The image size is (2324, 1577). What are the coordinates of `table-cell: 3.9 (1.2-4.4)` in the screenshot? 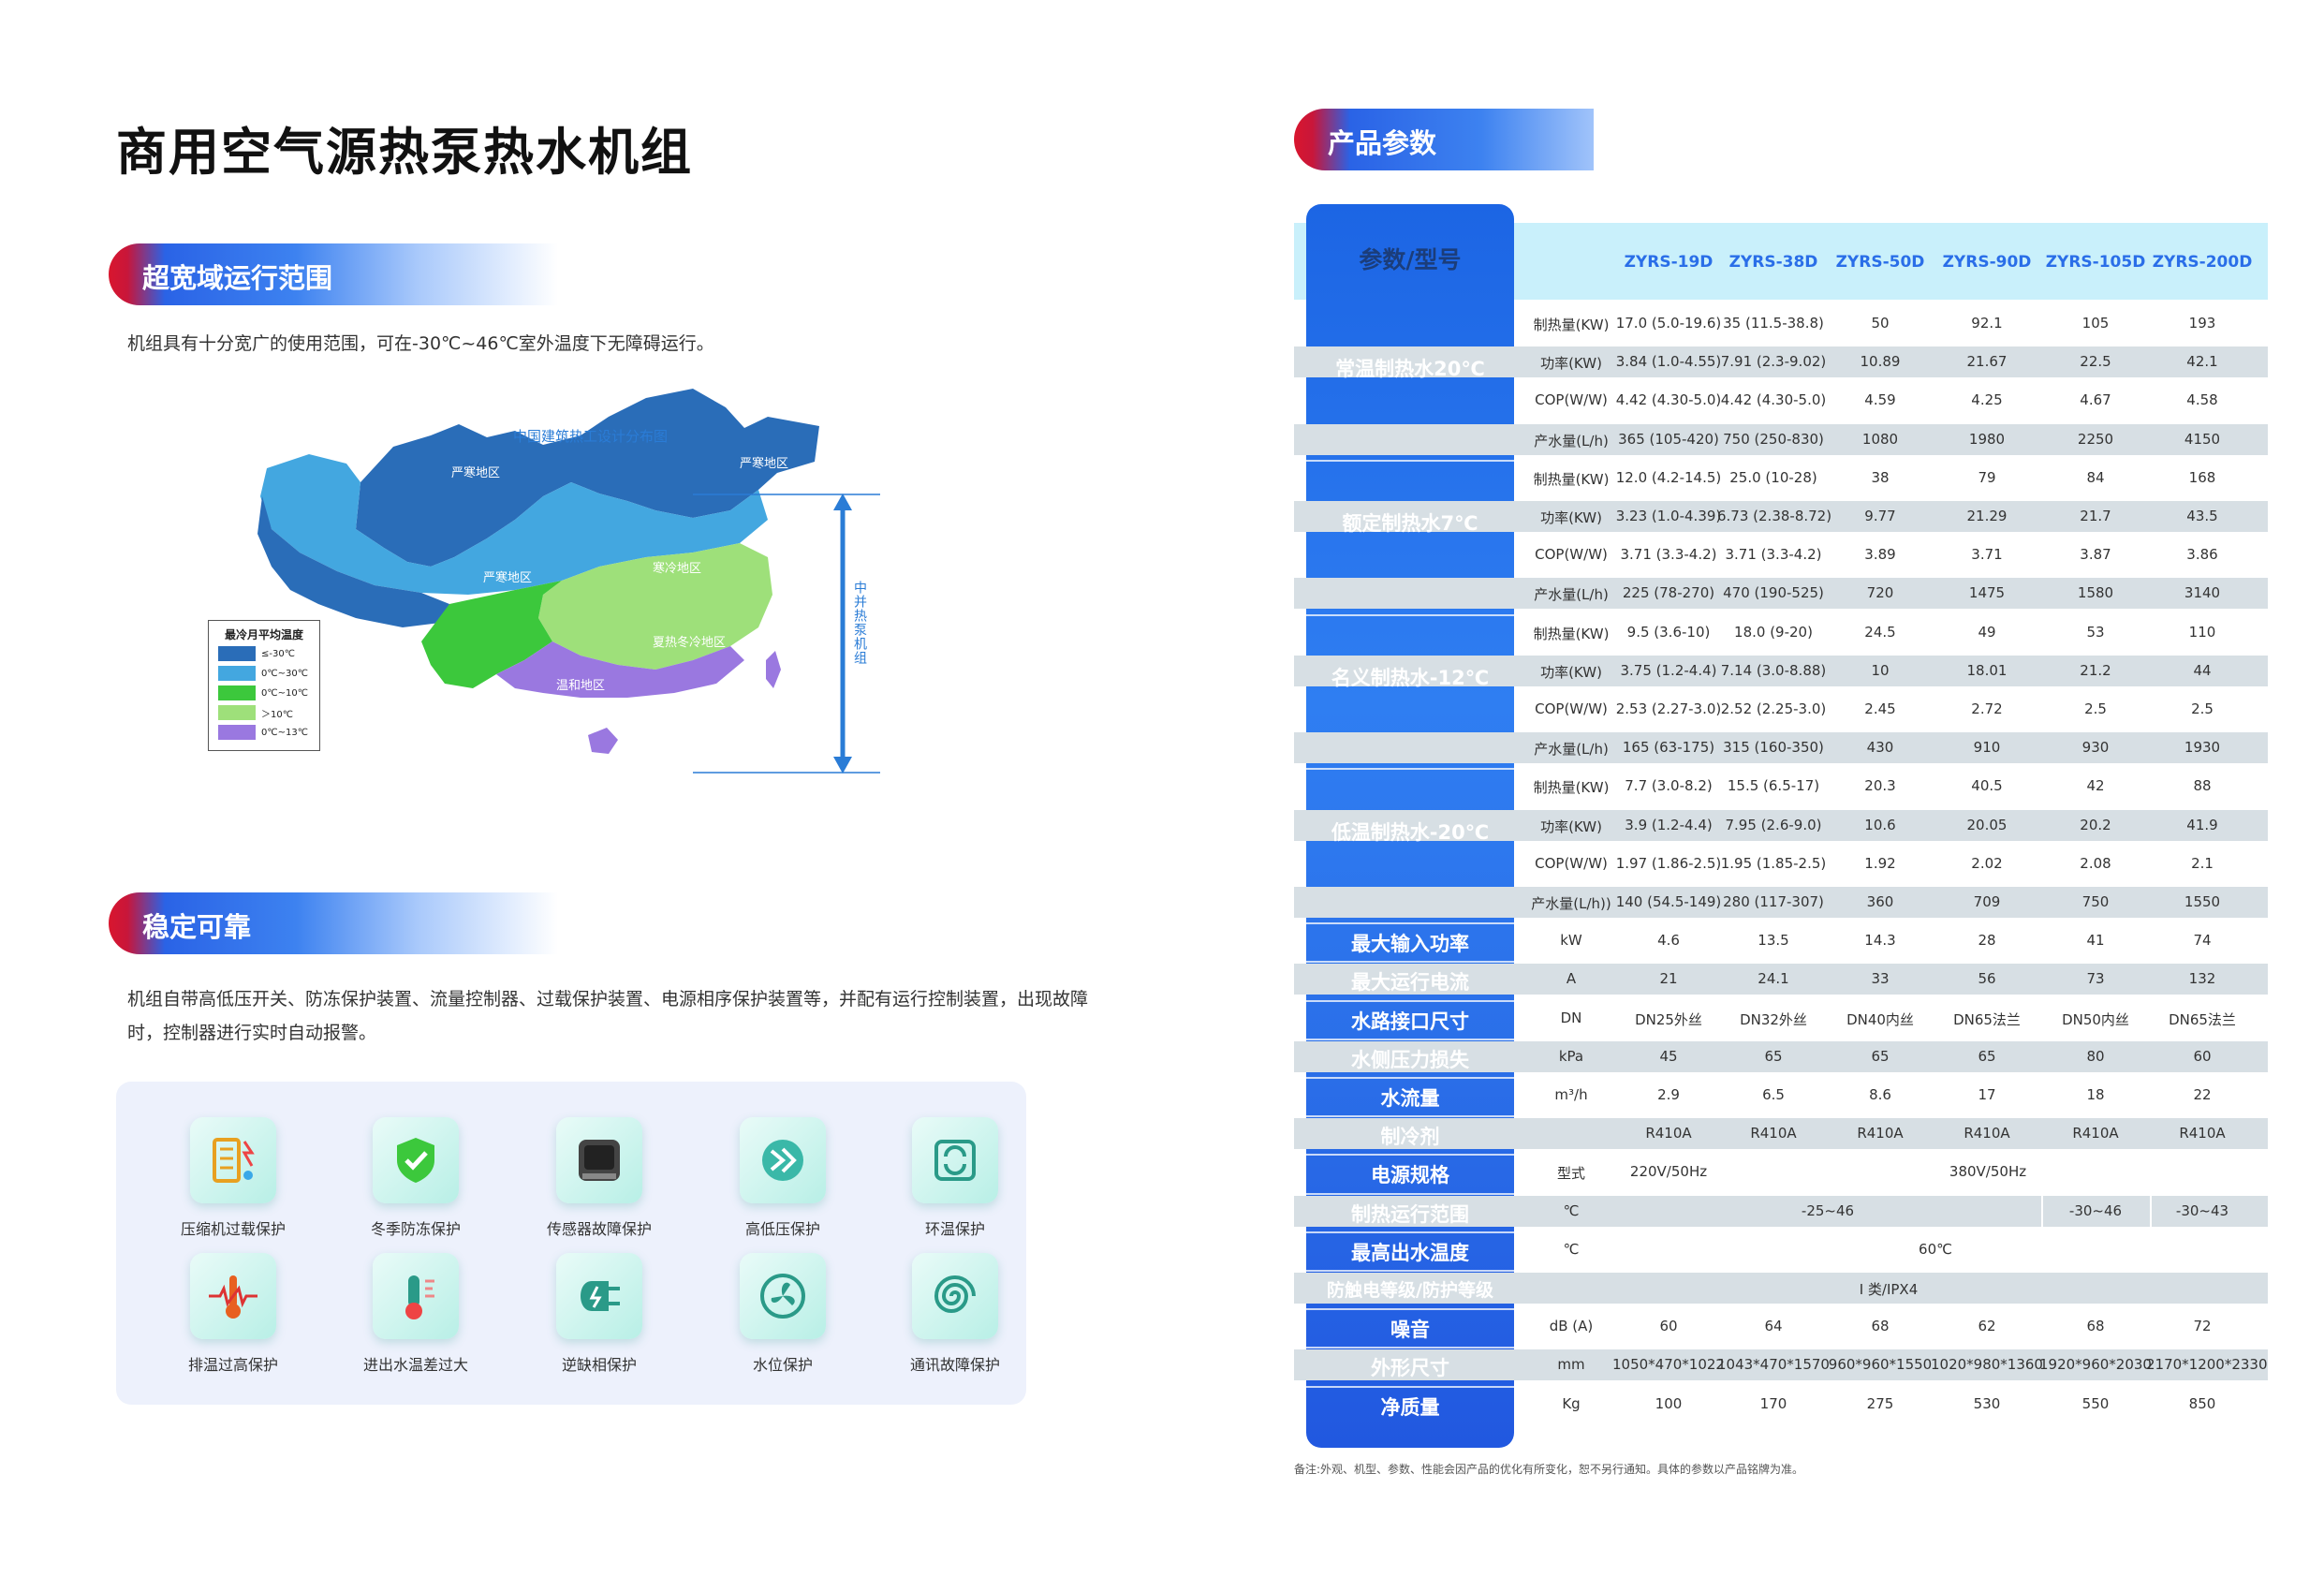 It's located at (1669, 824).